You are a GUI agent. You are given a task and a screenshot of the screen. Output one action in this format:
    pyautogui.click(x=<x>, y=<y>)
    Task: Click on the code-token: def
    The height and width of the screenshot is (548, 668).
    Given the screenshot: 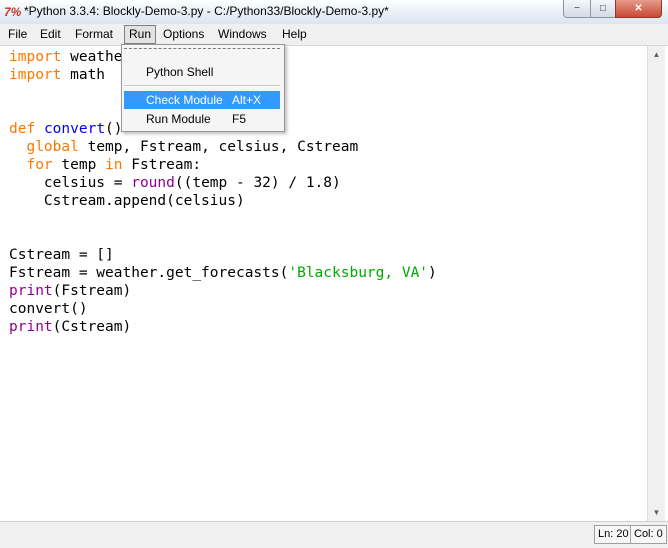 What is the action you would take?
    pyautogui.click(x=22, y=129)
    